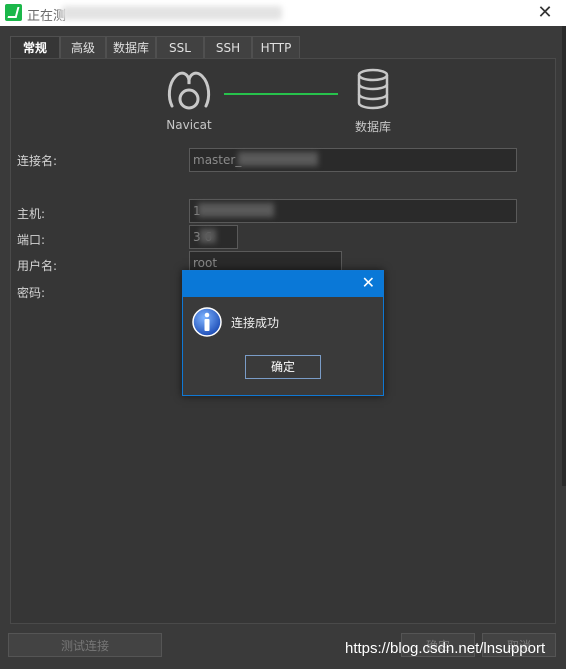  Describe the element at coordinates (278, 159) in the screenshot. I see `redacted-connection-name` at that location.